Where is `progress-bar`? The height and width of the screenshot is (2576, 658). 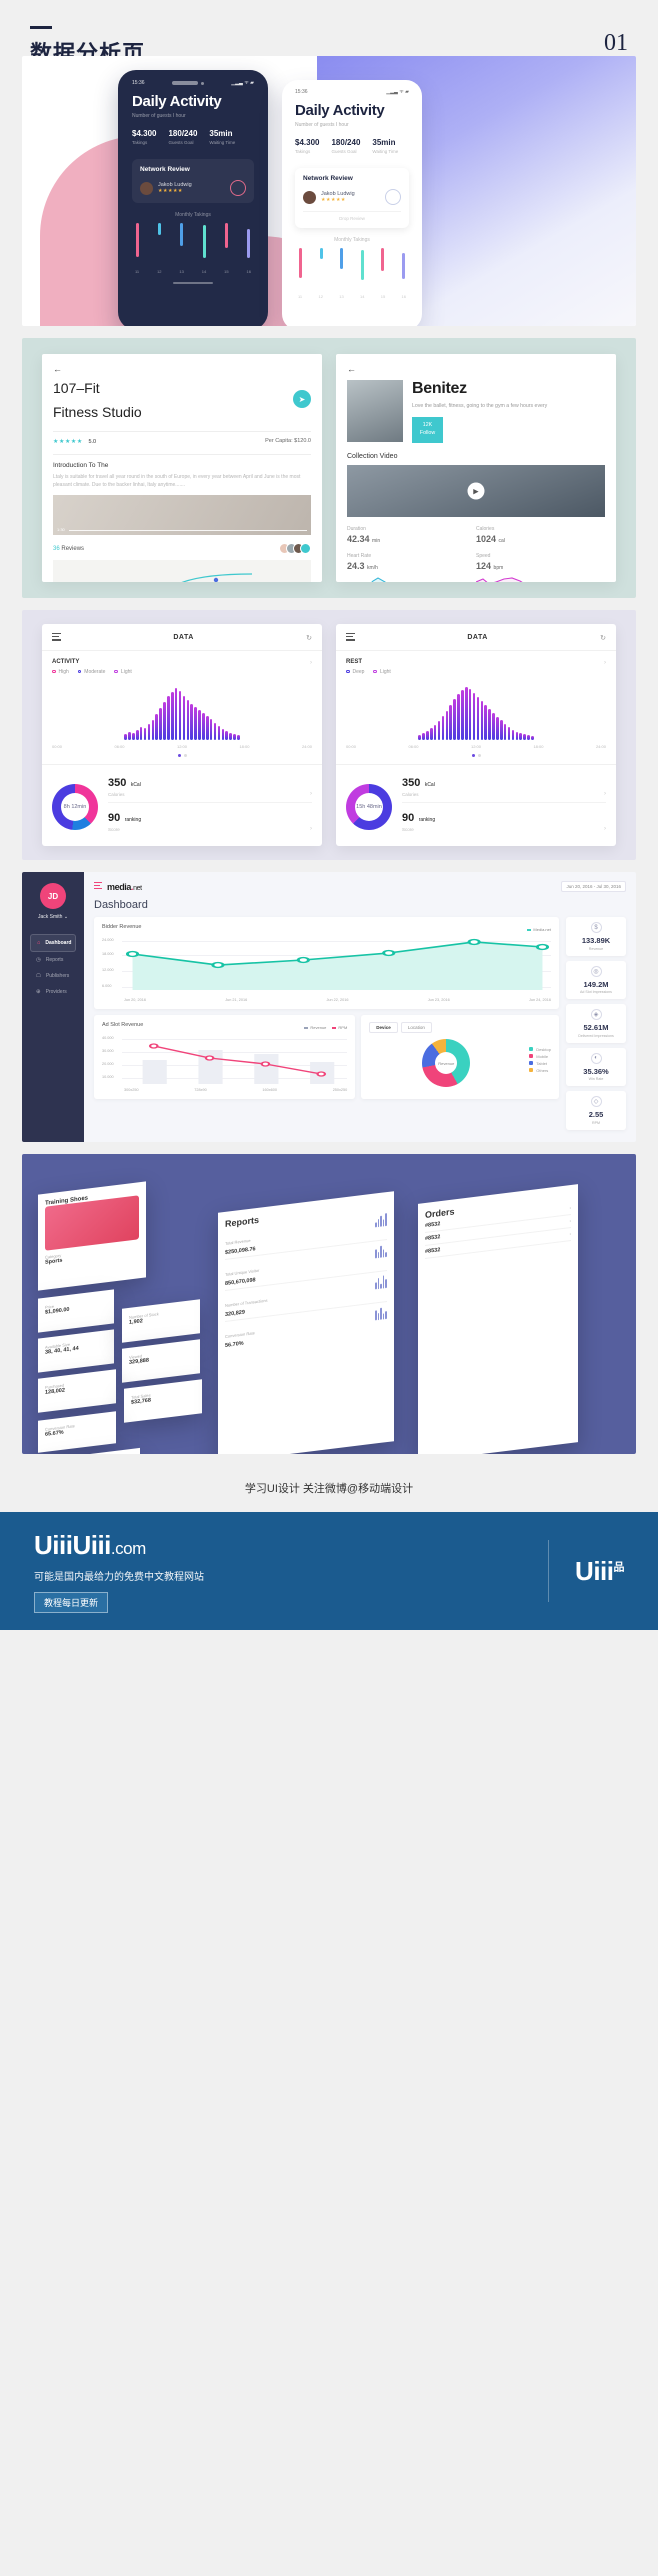 progress-bar is located at coordinates (188, 530).